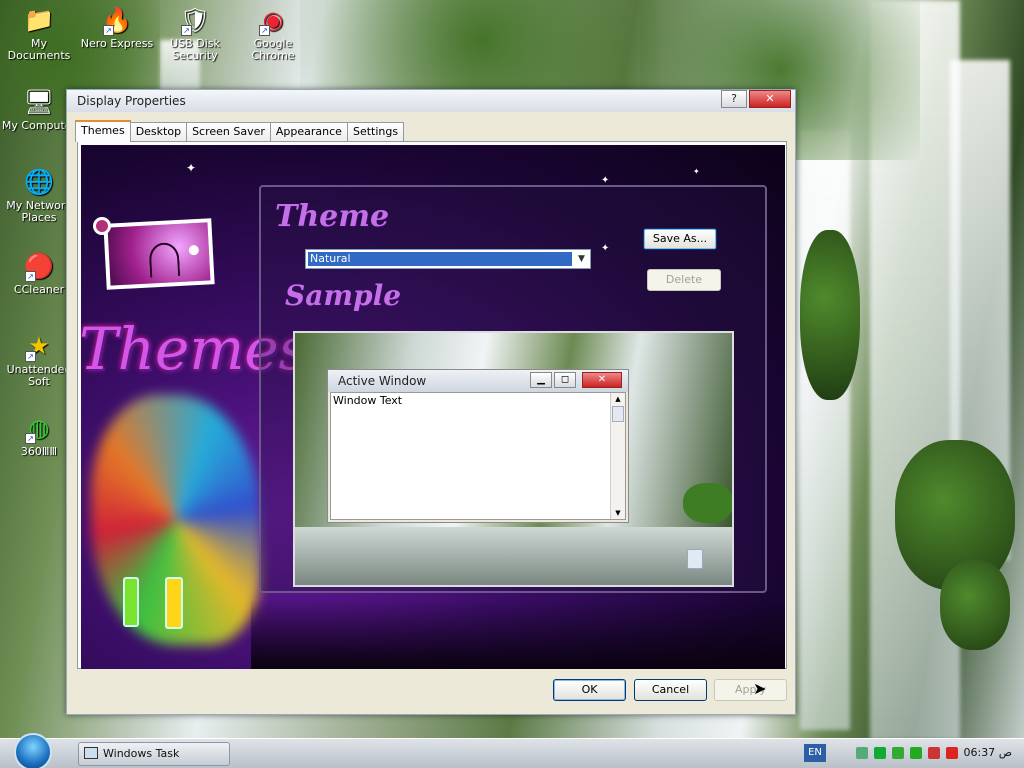 The image size is (1024, 768). I want to click on theme-select: Natural ▼, so click(448, 259).